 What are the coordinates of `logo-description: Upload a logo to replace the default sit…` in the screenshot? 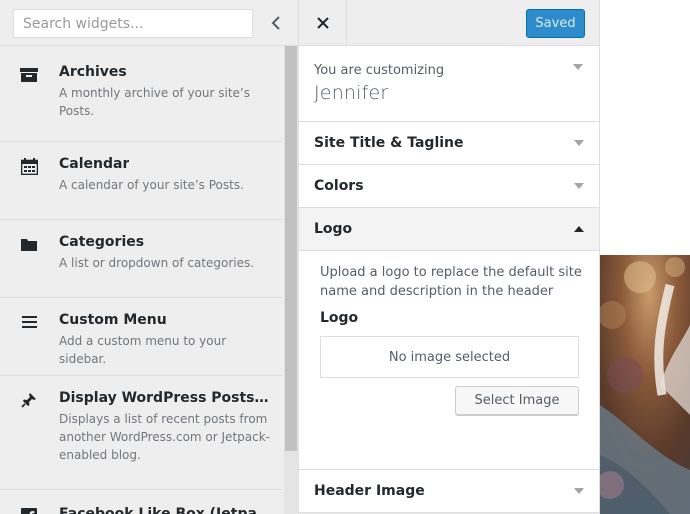 It's located at (451, 282).